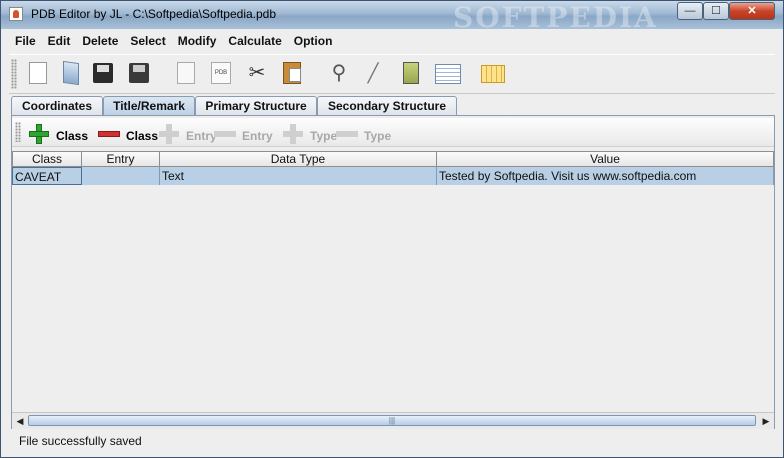 This screenshot has width=784, height=458. Describe the element at coordinates (690, 11) in the screenshot. I see `minimize-button: —` at that location.